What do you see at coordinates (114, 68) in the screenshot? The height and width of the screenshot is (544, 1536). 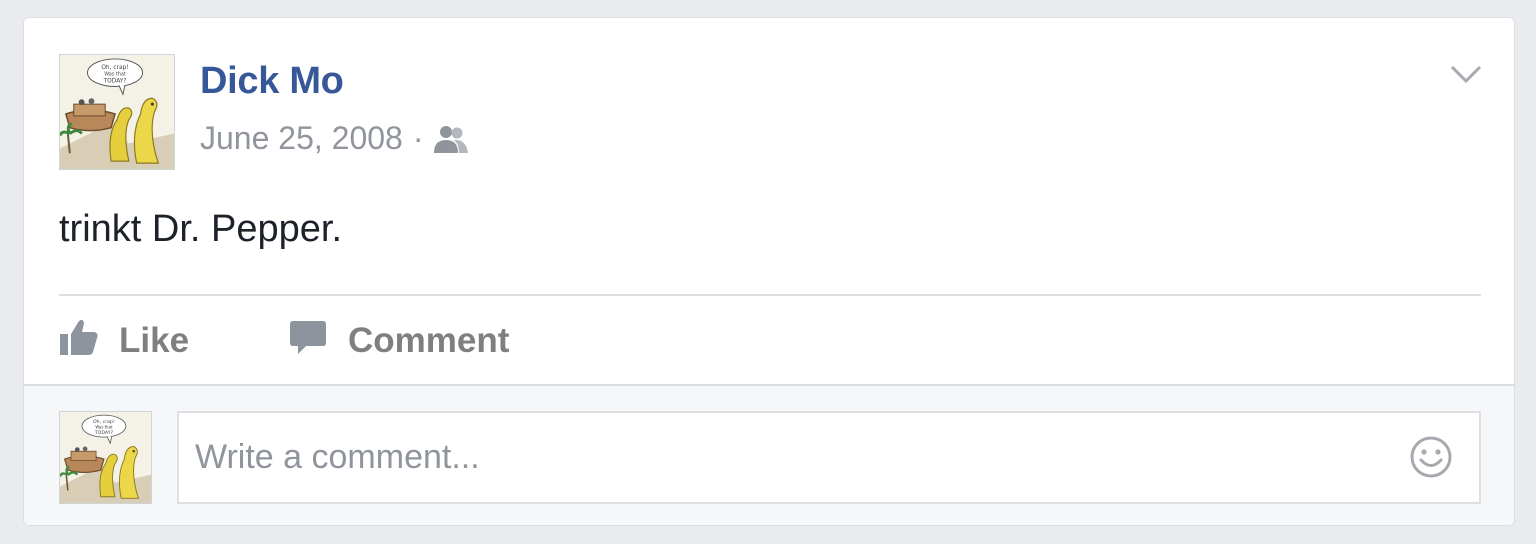 I see `svg-text: Oh, crap!` at bounding box center [114, 68].